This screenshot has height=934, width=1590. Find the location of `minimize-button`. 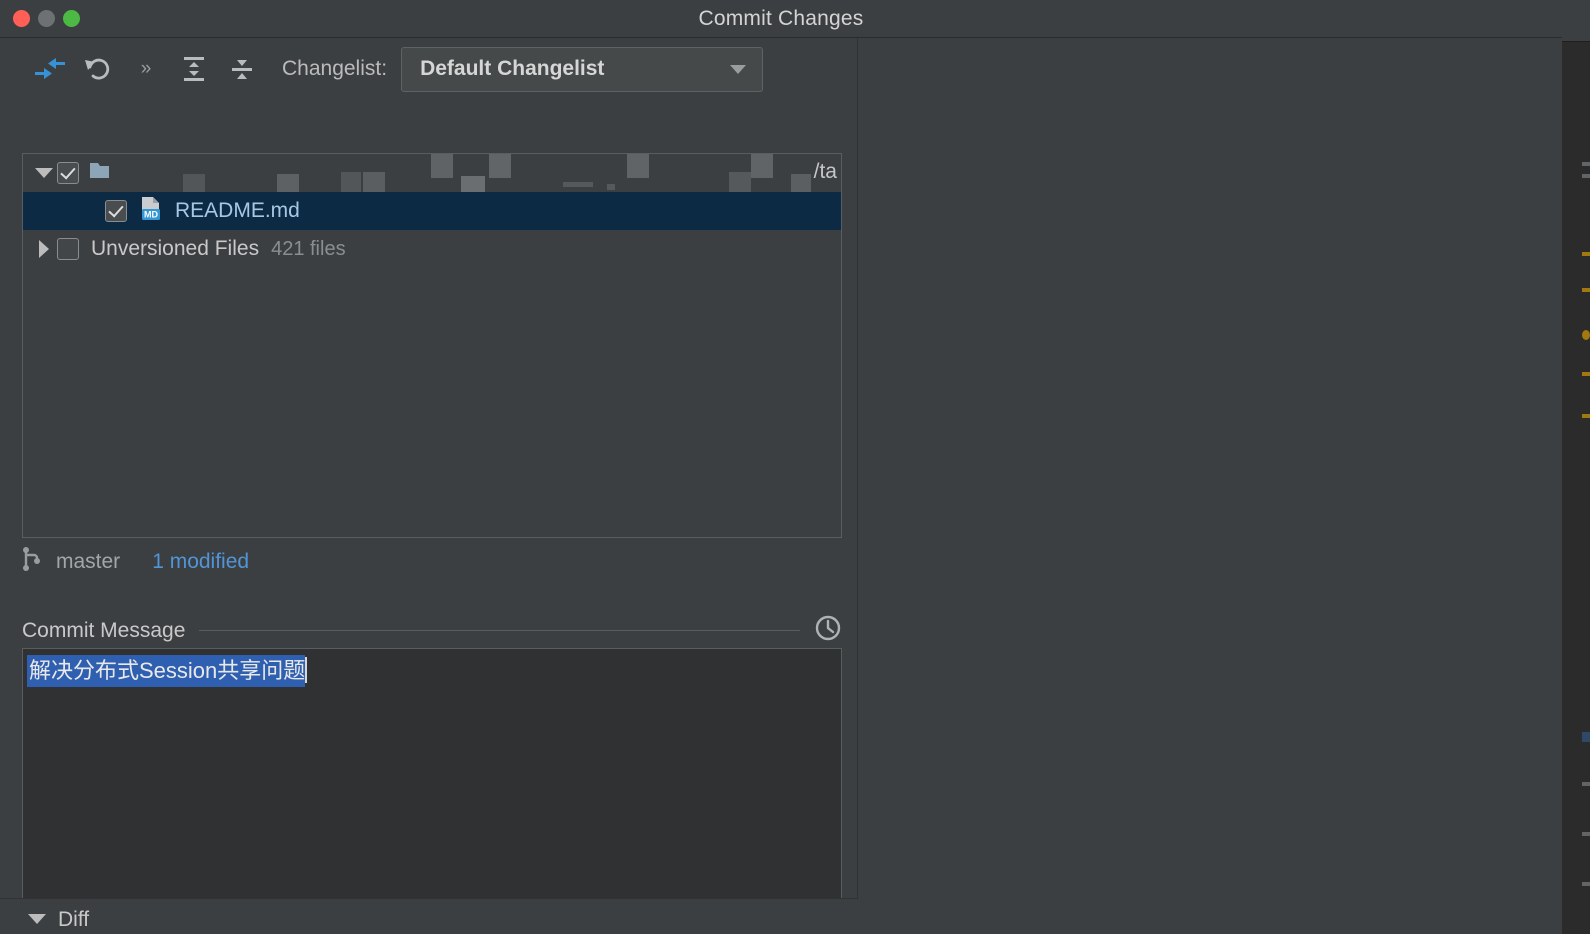

minimize-button is located at coordinates (46, 18).